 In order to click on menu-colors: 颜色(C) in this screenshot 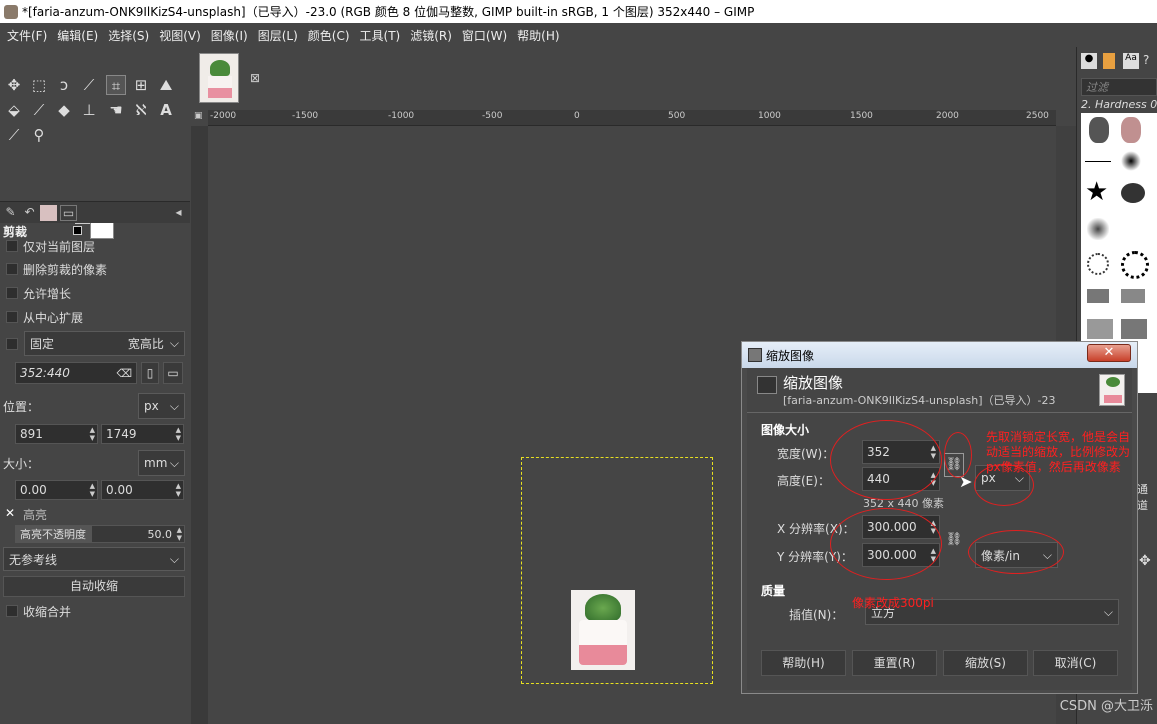, I will do `click(329, 35)`.